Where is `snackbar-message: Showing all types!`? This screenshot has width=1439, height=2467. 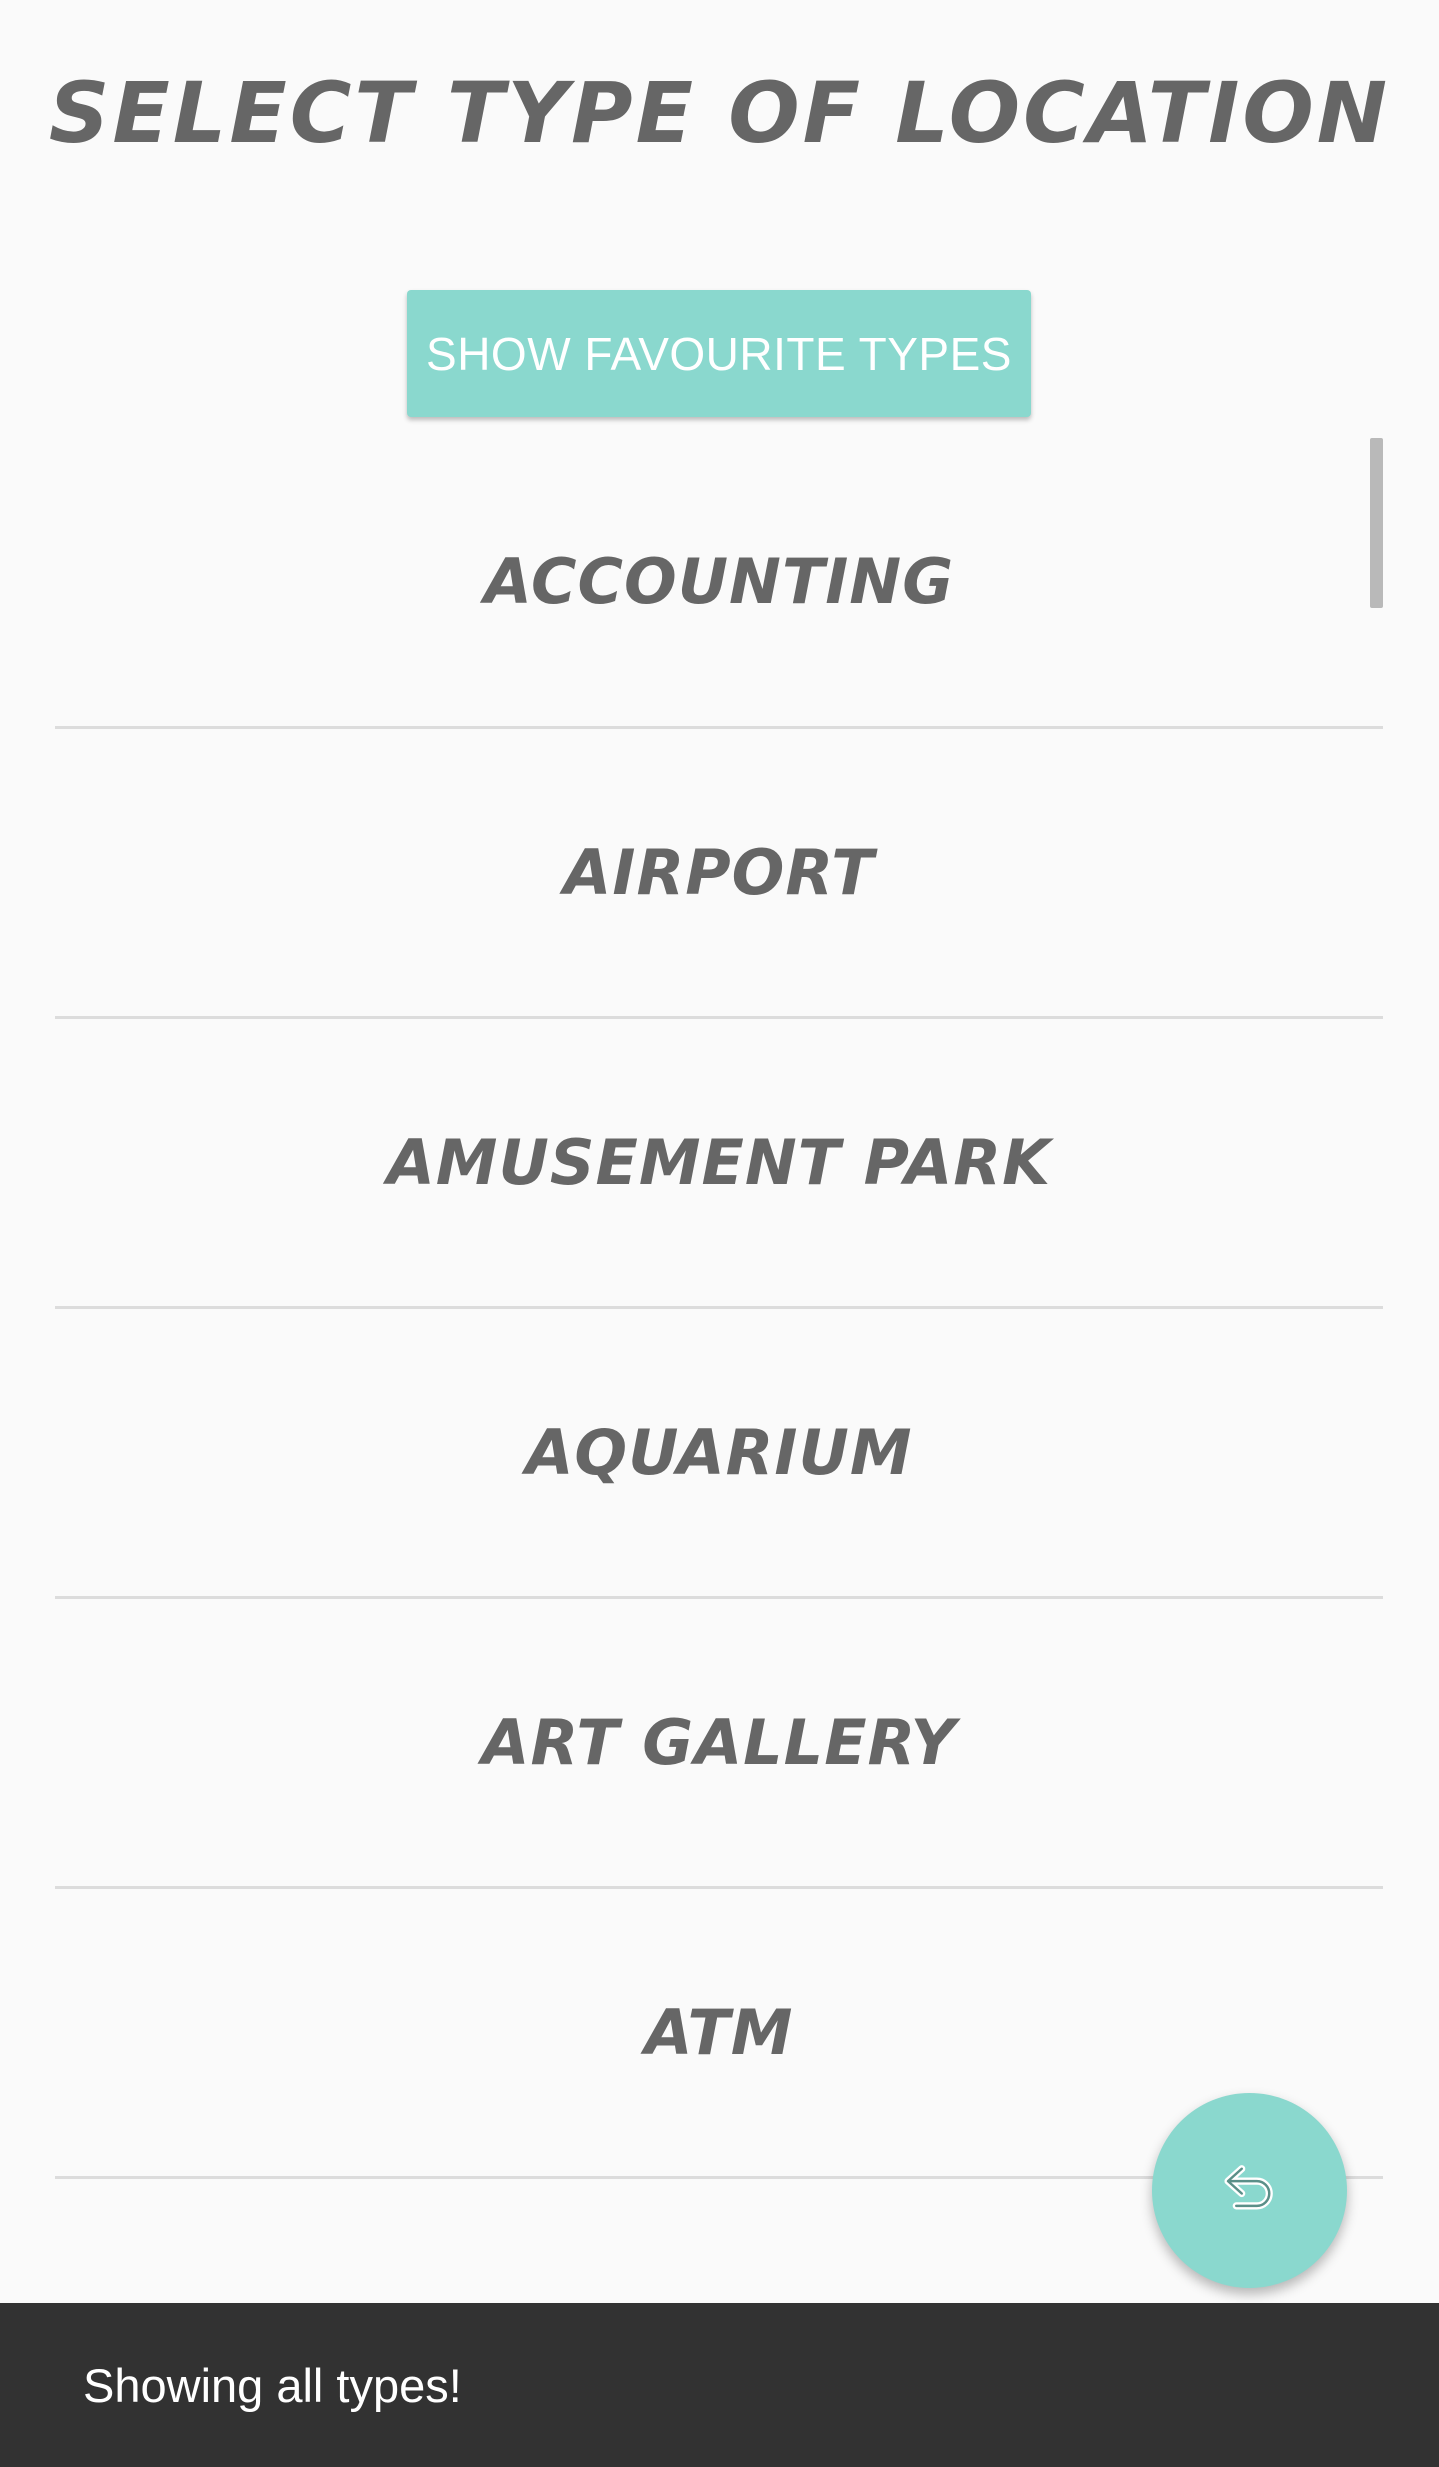 snackbar-message: Showing all types! is located at coordinates (272, 2385).